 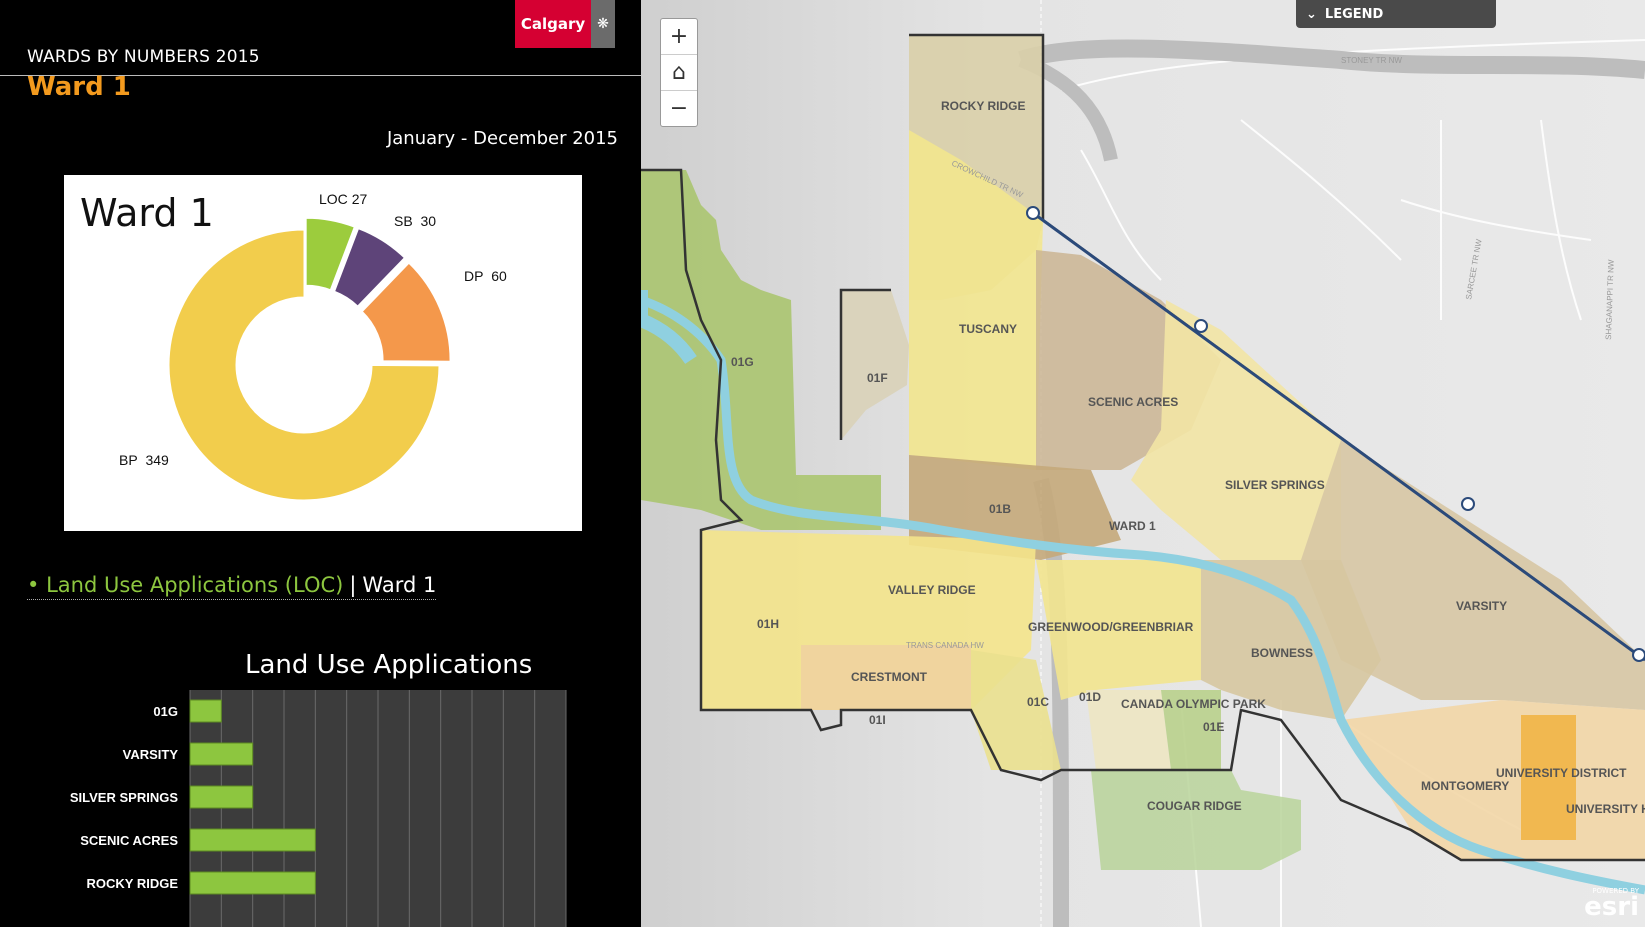 What do you see at coordinates (1000, 509) in the screenshot?
I see `label-01b: 01B` at bounding box center [1000, 509].